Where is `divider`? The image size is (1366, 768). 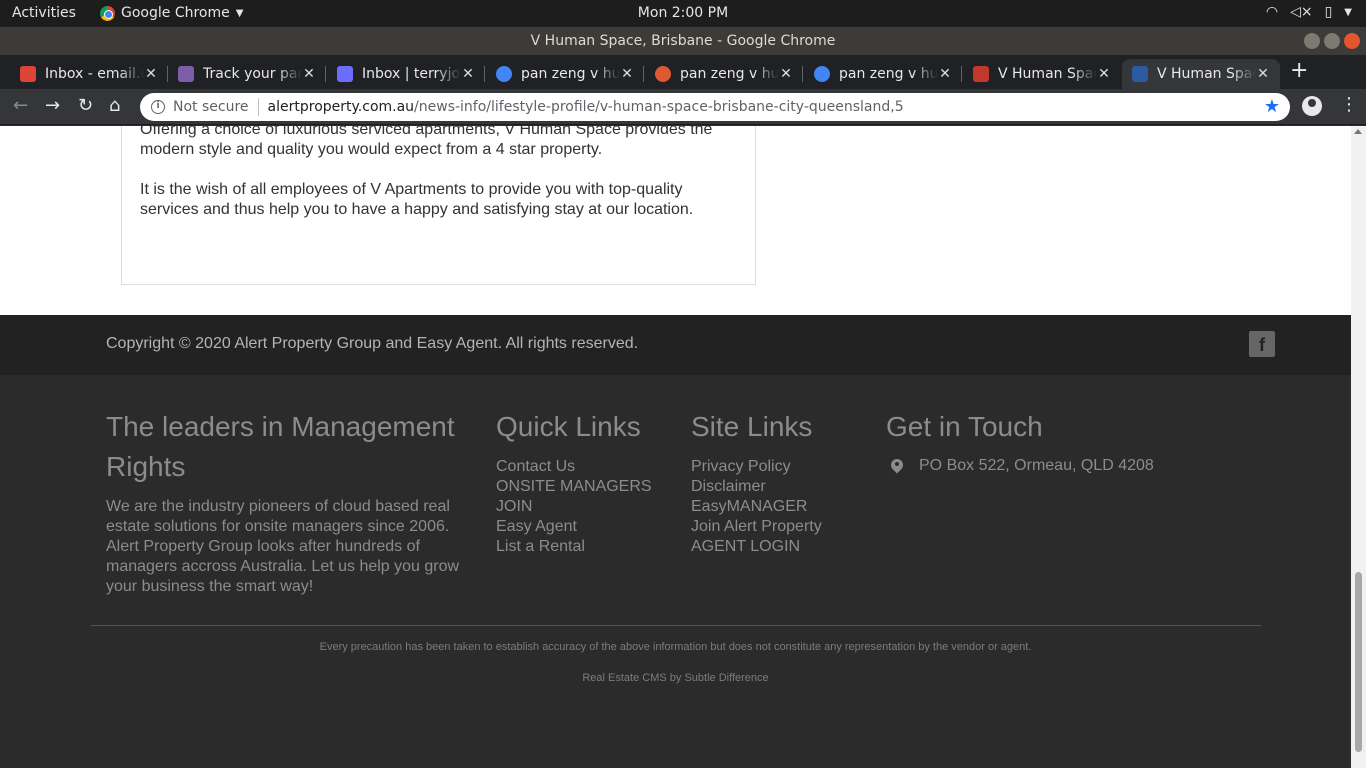 divider is located at coordinates (258, 107).